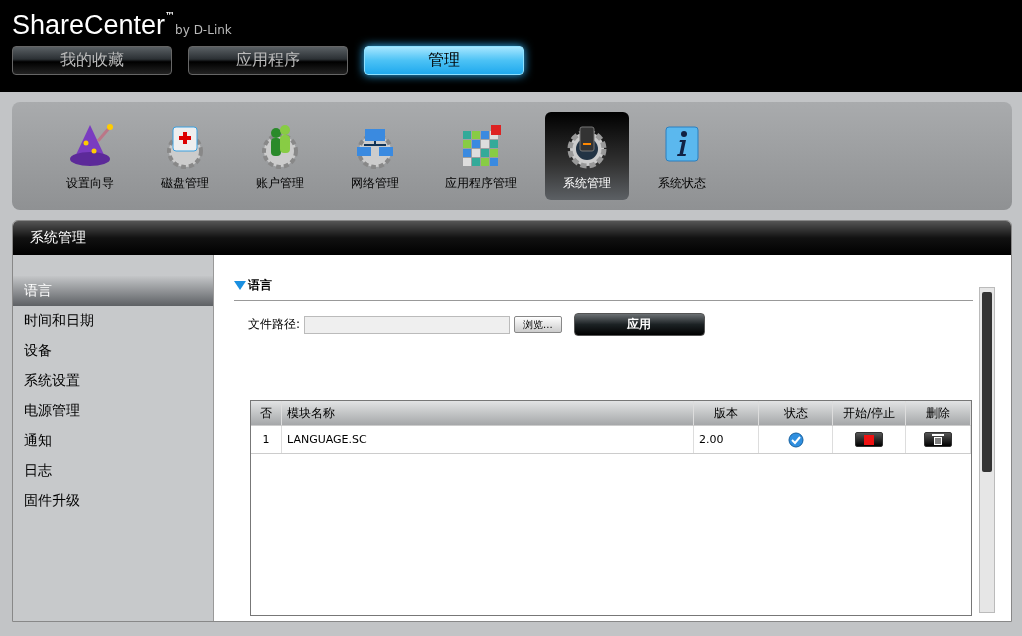  I want to click on sidebar-item: 电源管理, so click(113, 411).